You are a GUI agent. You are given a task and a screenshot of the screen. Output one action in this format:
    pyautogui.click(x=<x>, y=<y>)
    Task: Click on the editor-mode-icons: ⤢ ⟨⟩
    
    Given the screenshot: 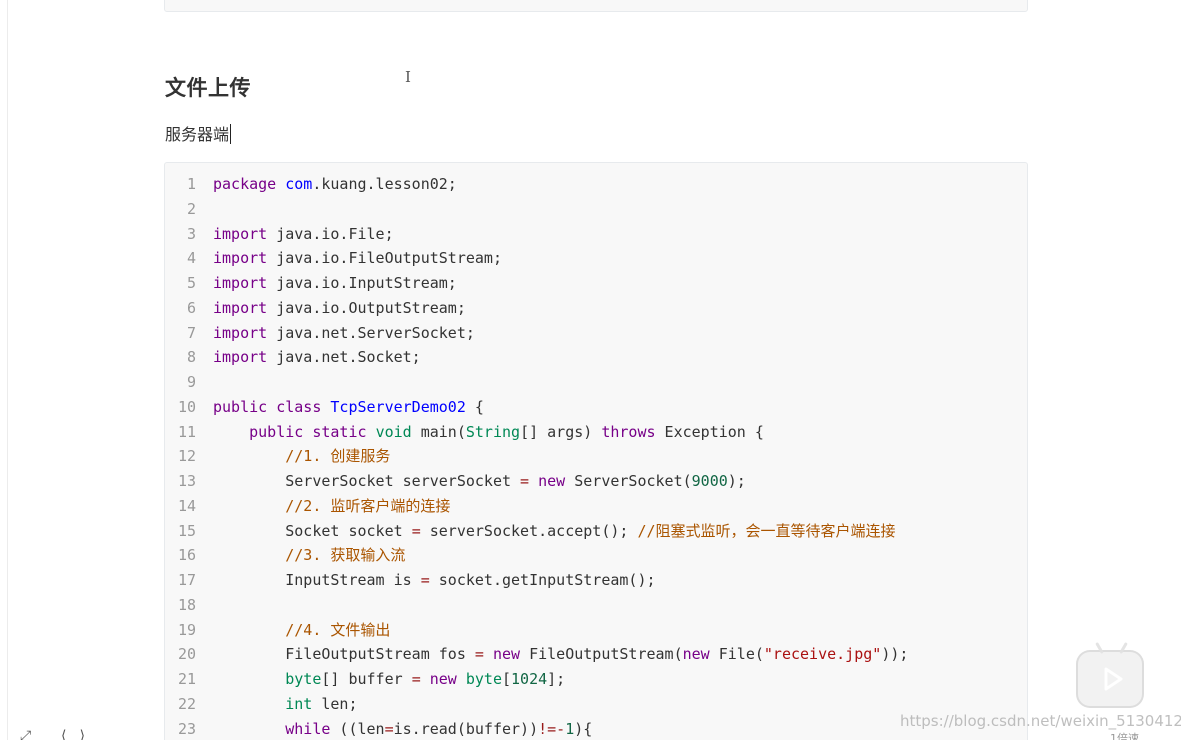 What is the action you would take?
    pyautogui.click(x=58, y=734)
    